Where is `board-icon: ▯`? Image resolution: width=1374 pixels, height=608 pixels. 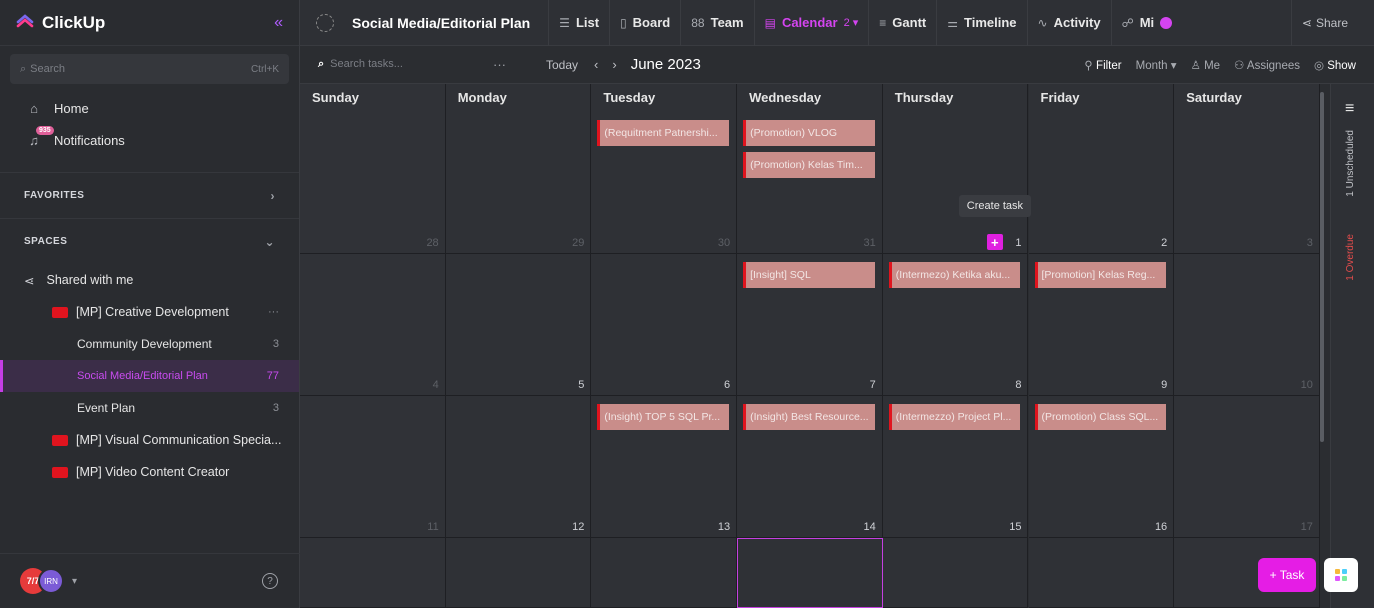 board-icon: ▯ is located at coordinates (623, 22).